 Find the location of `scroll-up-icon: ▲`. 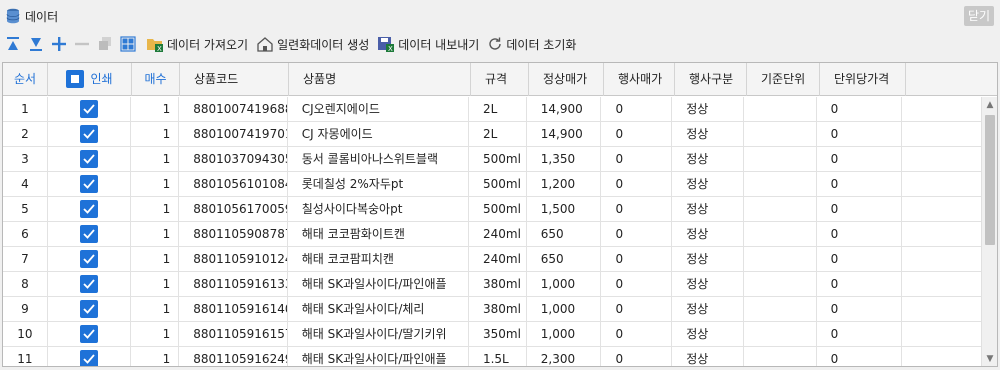

scroll-up-icon: ▲ is located at coordinates (989, 105).